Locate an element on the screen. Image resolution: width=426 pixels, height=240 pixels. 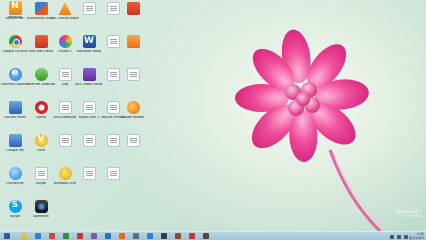
desktop-icon: Picasa 3 is located at coordinates (65, 48).